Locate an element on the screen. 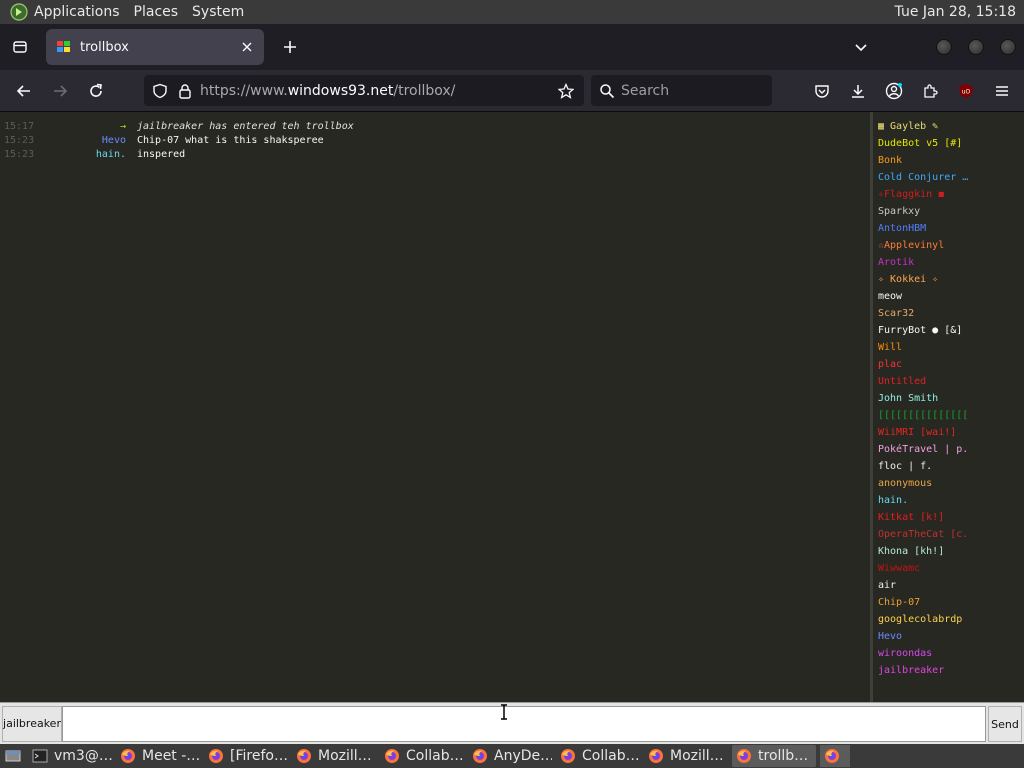 This screenshot has width=1024, height=768. message-nick: Hevo is located at coordinates (63, 140).